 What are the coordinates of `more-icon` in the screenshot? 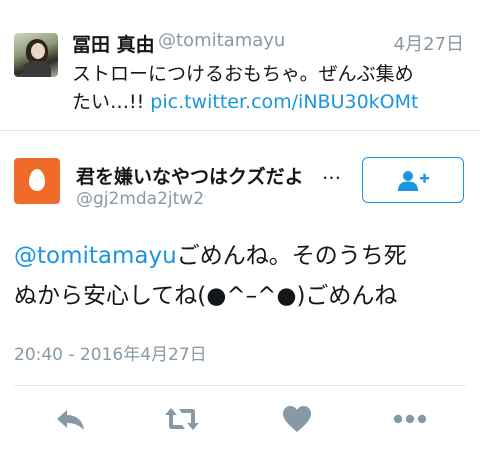 It's located at (410, 419).